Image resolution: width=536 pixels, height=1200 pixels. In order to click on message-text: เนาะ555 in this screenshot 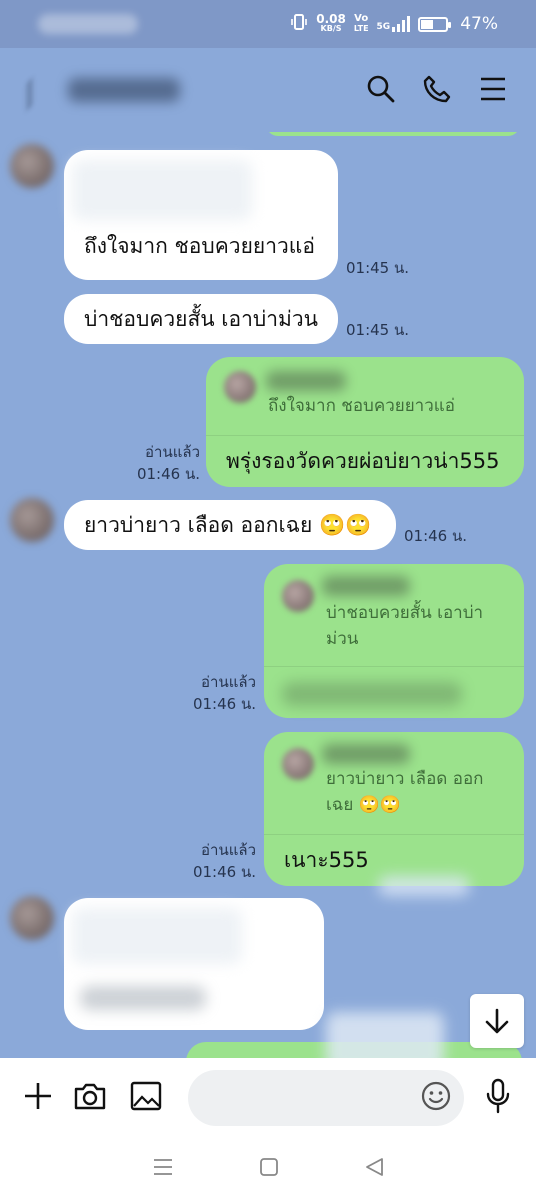, I will do `click(326, 860)`.